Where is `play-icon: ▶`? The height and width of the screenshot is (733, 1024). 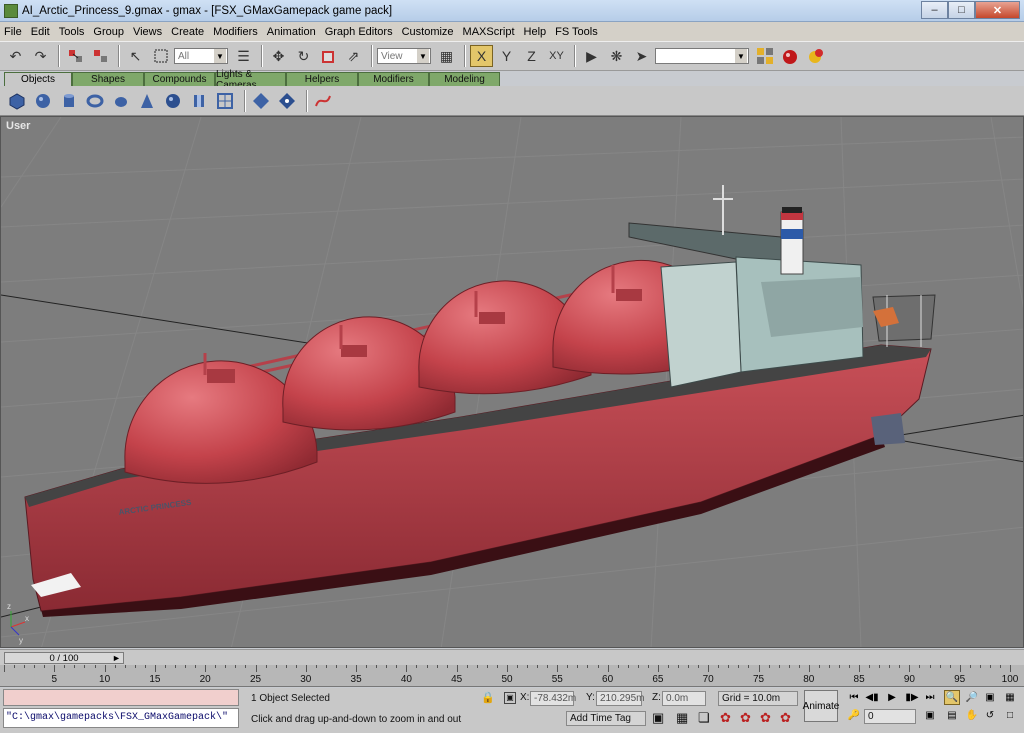 play-icon: ▶ is located at coordinates (892, 697).